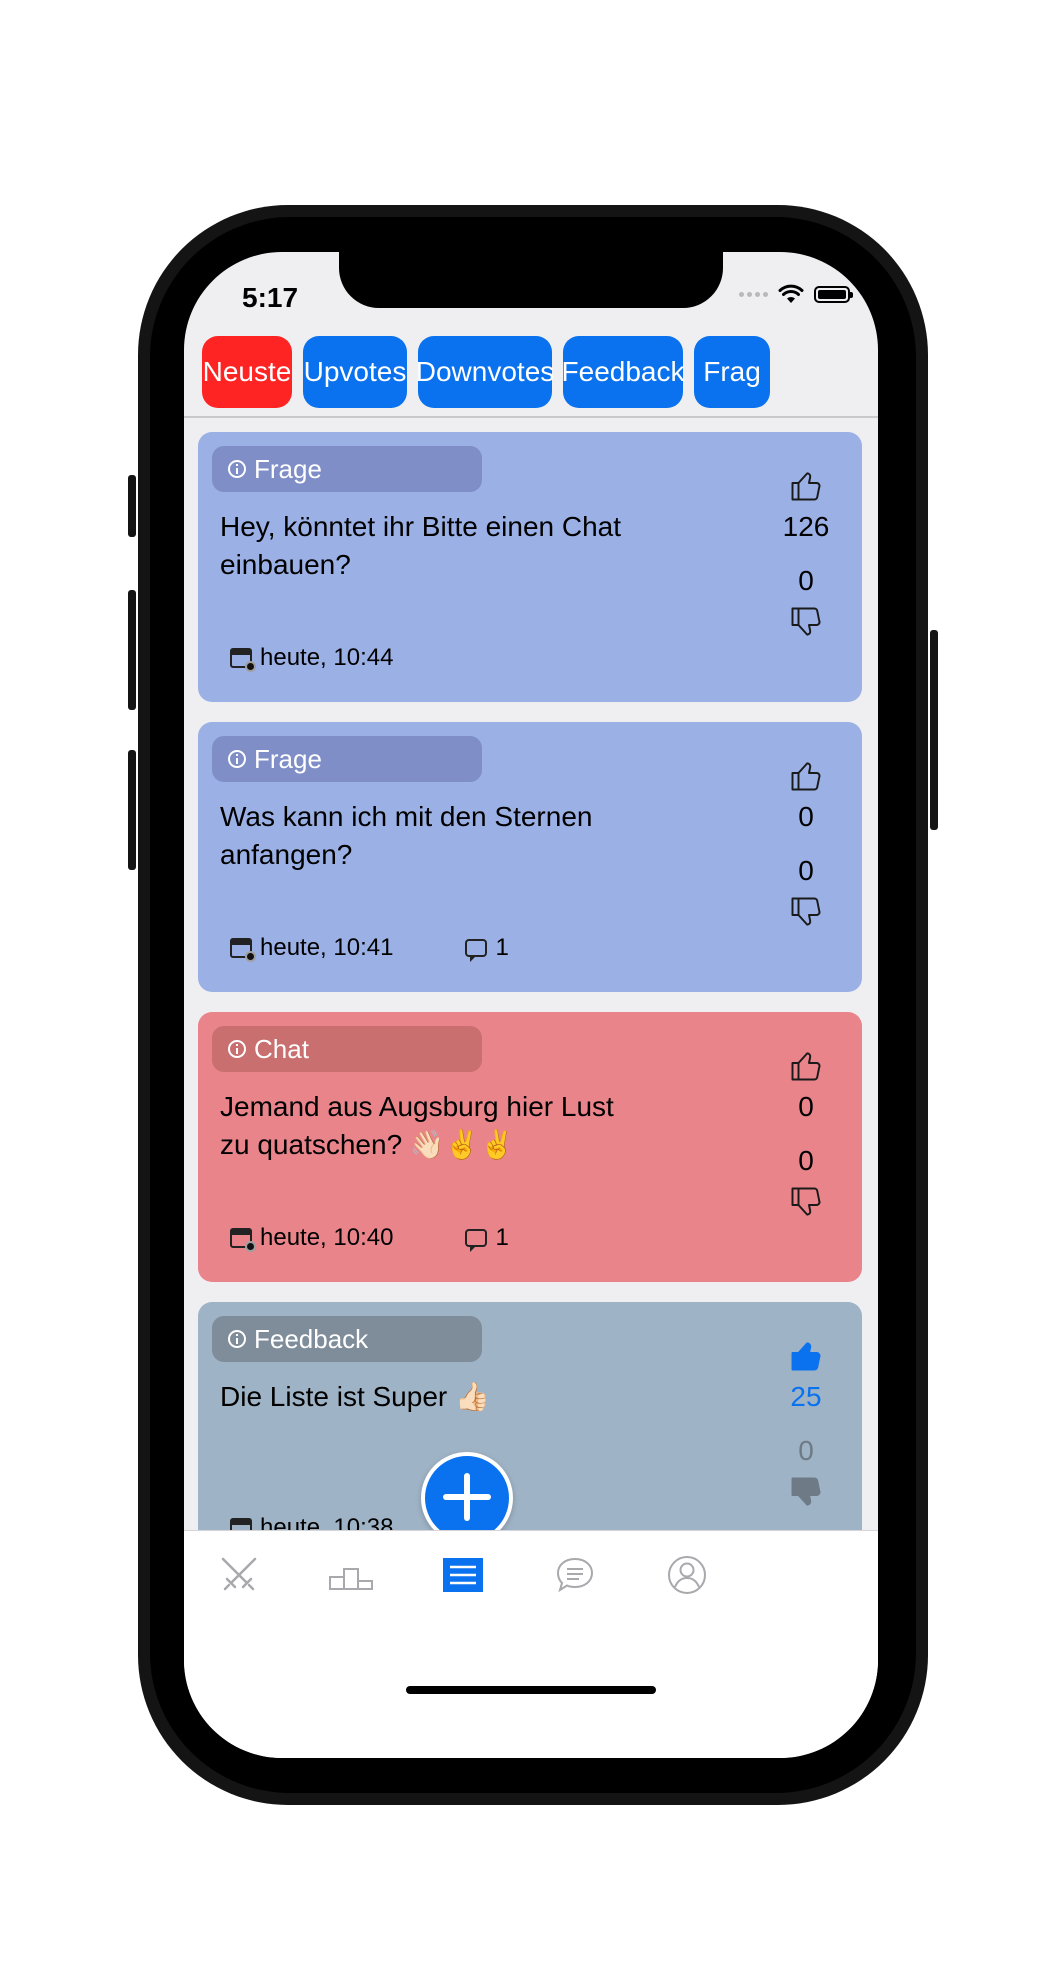  What do you see at coordinates (132, 810) in the screenshot?
I see `volume-down-button` at bounding box center [132, 810].